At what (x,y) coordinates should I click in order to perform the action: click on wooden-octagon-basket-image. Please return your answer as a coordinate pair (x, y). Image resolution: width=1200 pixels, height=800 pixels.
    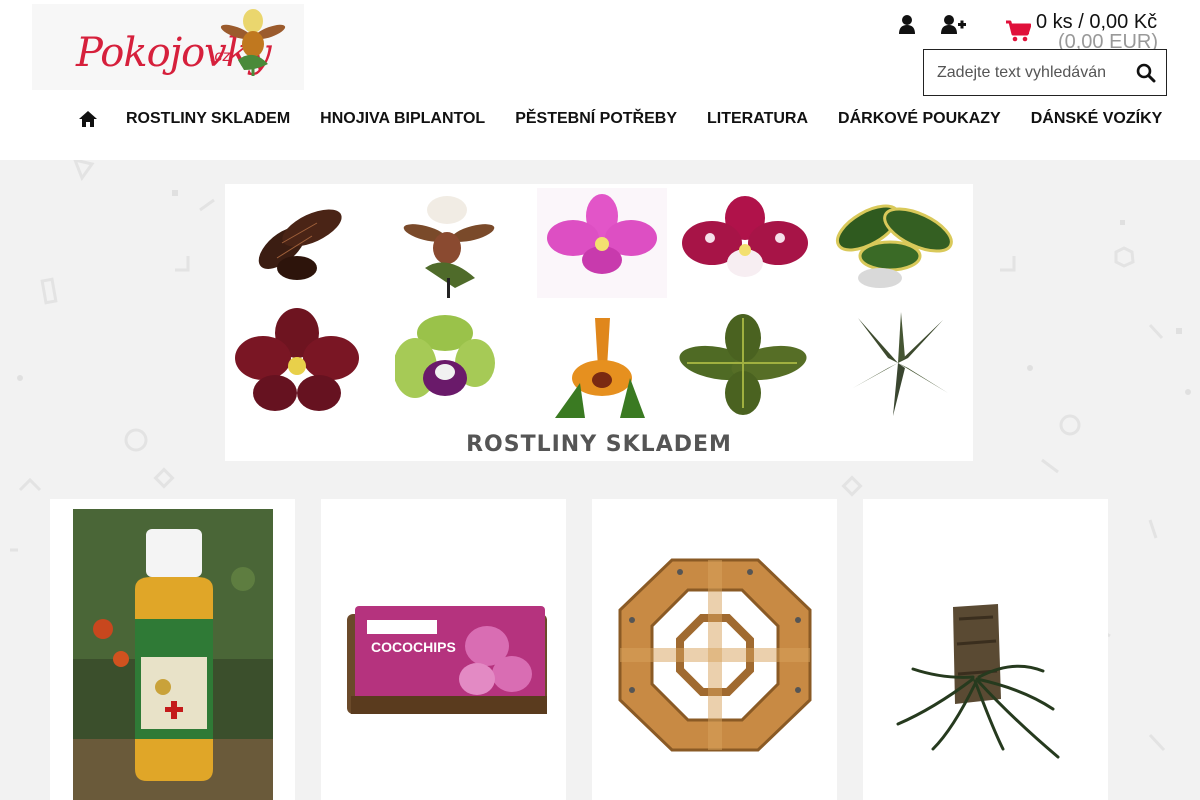
    Looking at the image, I should click on (715, 654).